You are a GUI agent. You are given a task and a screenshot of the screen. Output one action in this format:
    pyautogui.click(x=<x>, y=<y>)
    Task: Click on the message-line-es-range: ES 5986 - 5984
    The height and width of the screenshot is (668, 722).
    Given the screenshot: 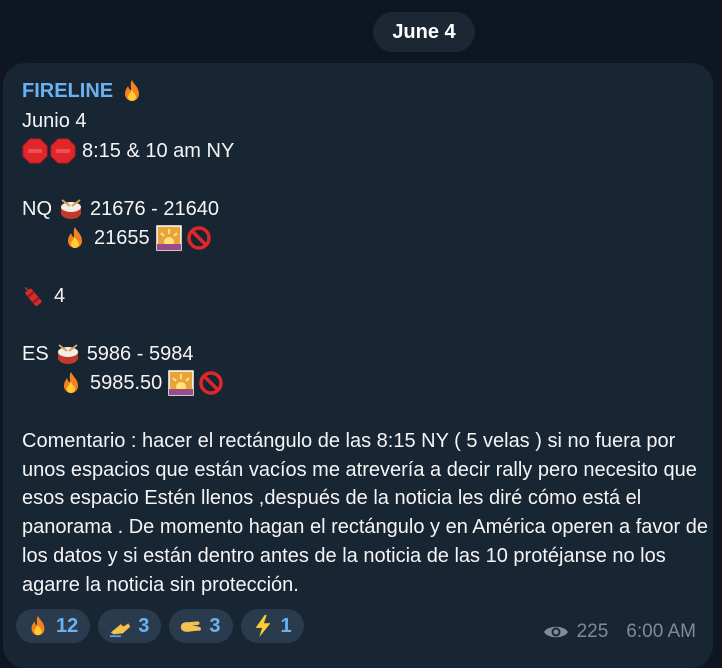 What is the action you would take?
    pyautogui.click(x=107, y=354)
    